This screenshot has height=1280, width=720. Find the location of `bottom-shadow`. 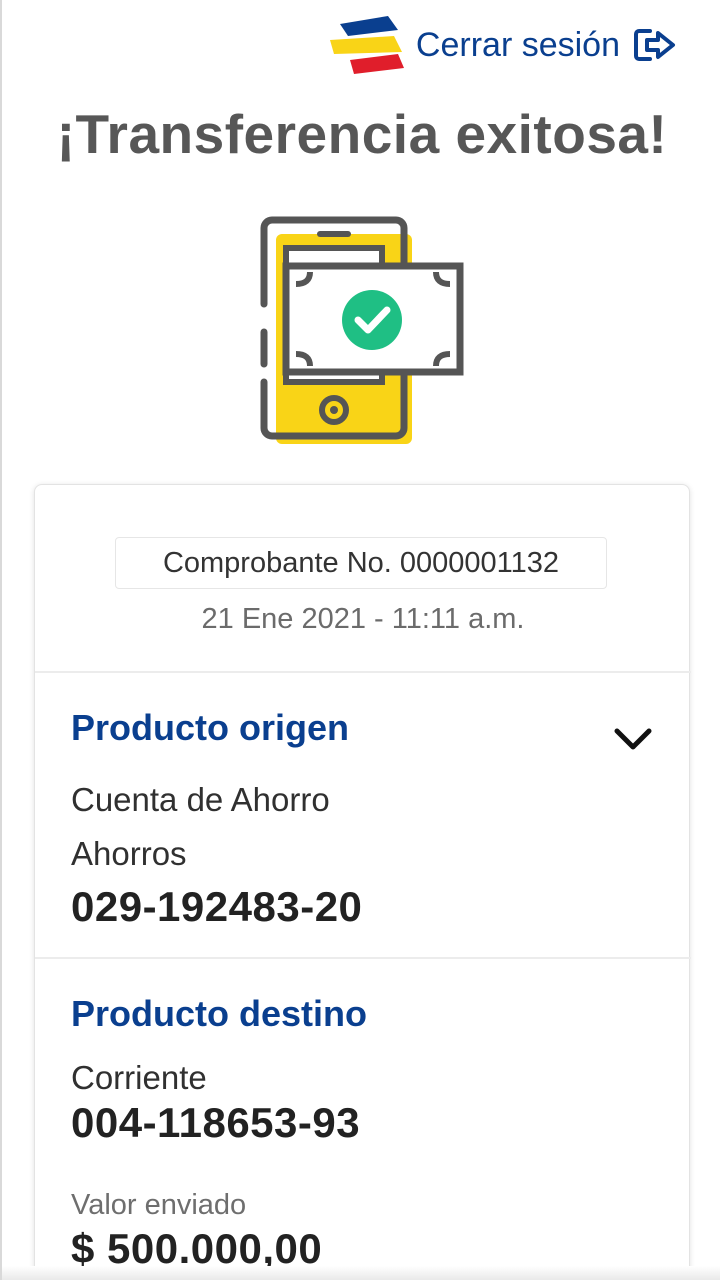

bottom-shadow is located at coordinates (361, 1273).